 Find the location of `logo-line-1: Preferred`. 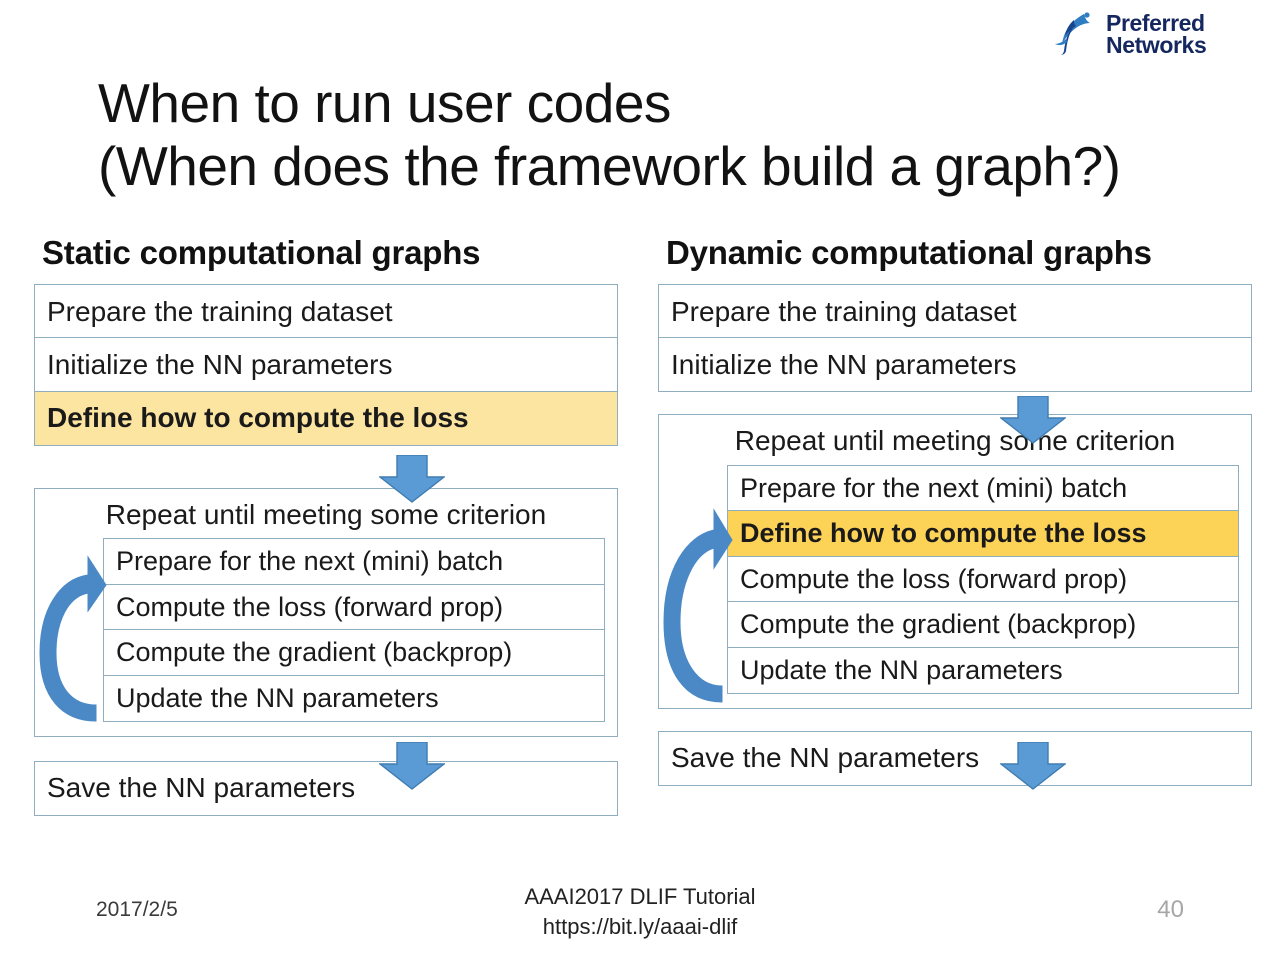

logo-line-1: Preferred is located at coordinates (1155, 22).